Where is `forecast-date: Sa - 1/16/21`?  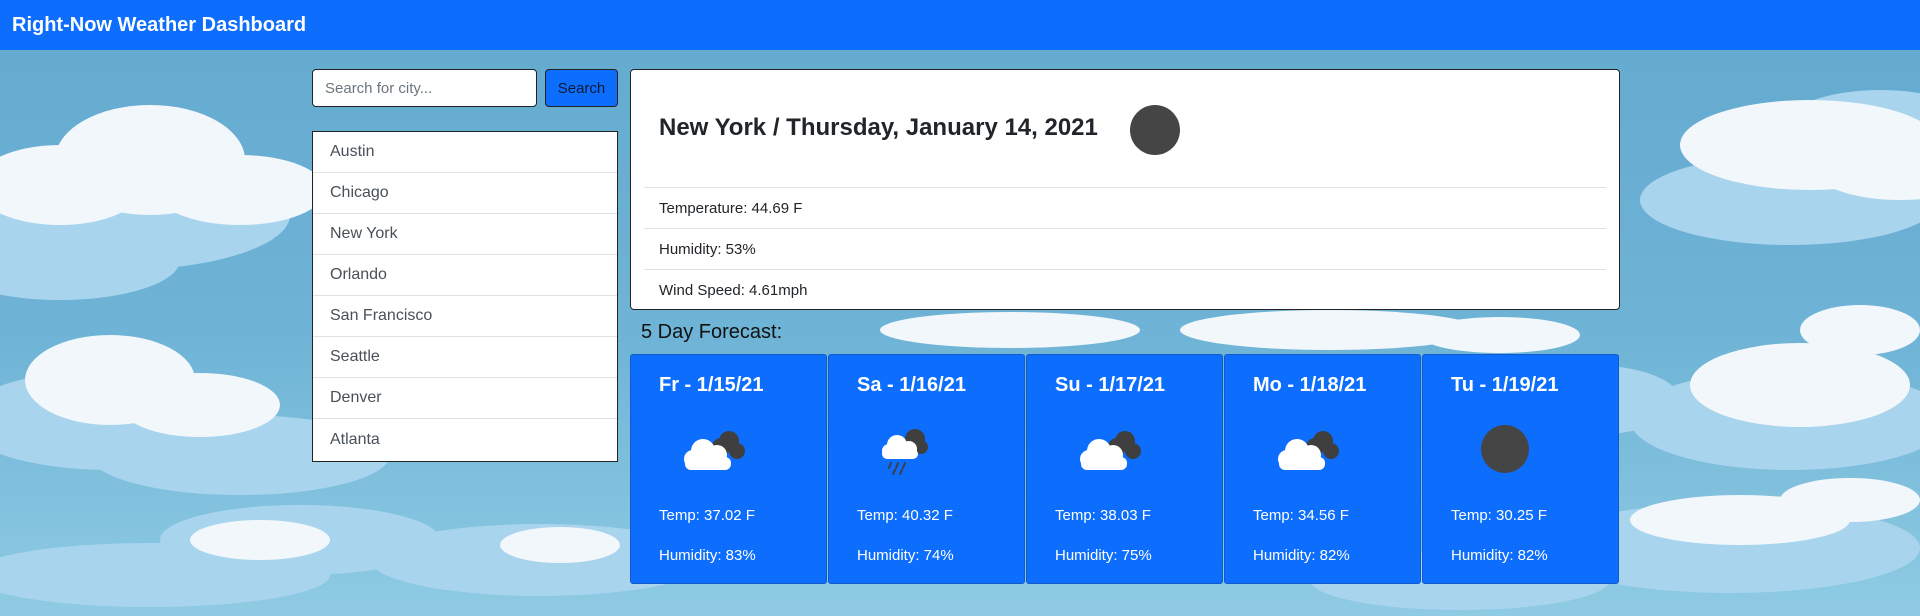 forecast-date: Sa - 1/16/21 is located at coordinates (911, 385).